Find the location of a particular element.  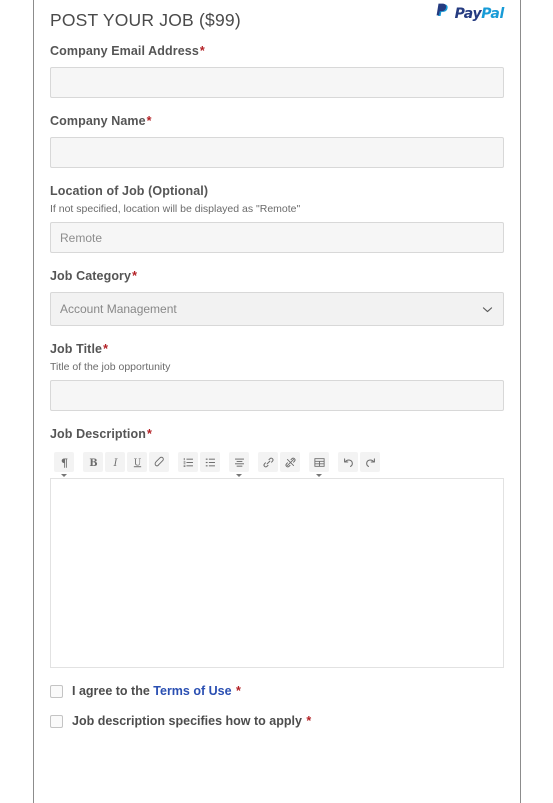

ordered-list-icon is located at coordinates (188, 462).